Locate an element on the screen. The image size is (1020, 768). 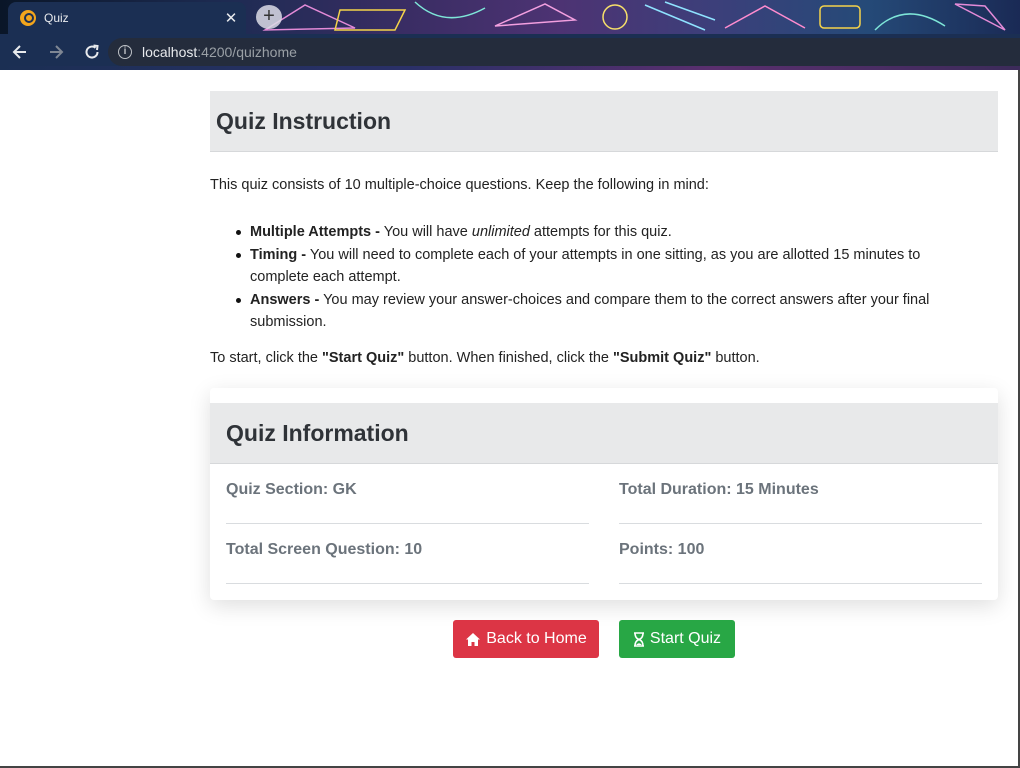
close-tab-icon: ✕ is located at coordinates (231, 18).